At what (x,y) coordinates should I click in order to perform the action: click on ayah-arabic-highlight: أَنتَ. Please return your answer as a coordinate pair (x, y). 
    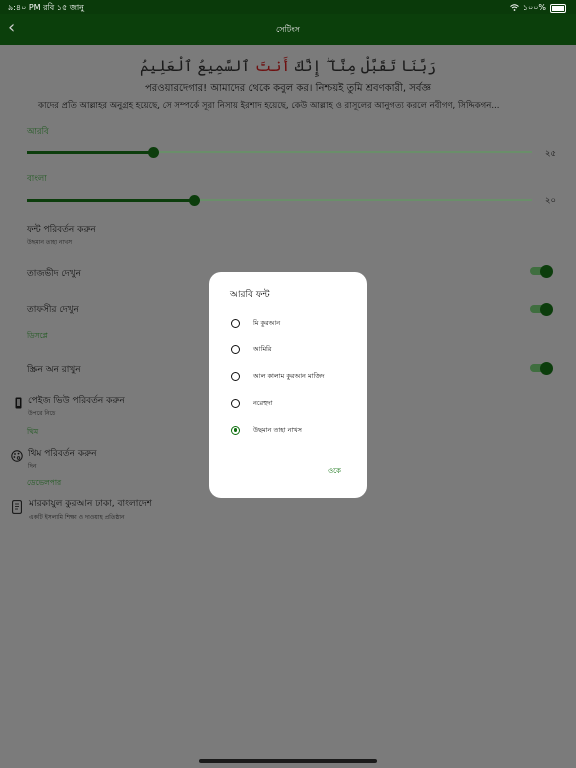
    Looking at the image, I should click on (272, 66).